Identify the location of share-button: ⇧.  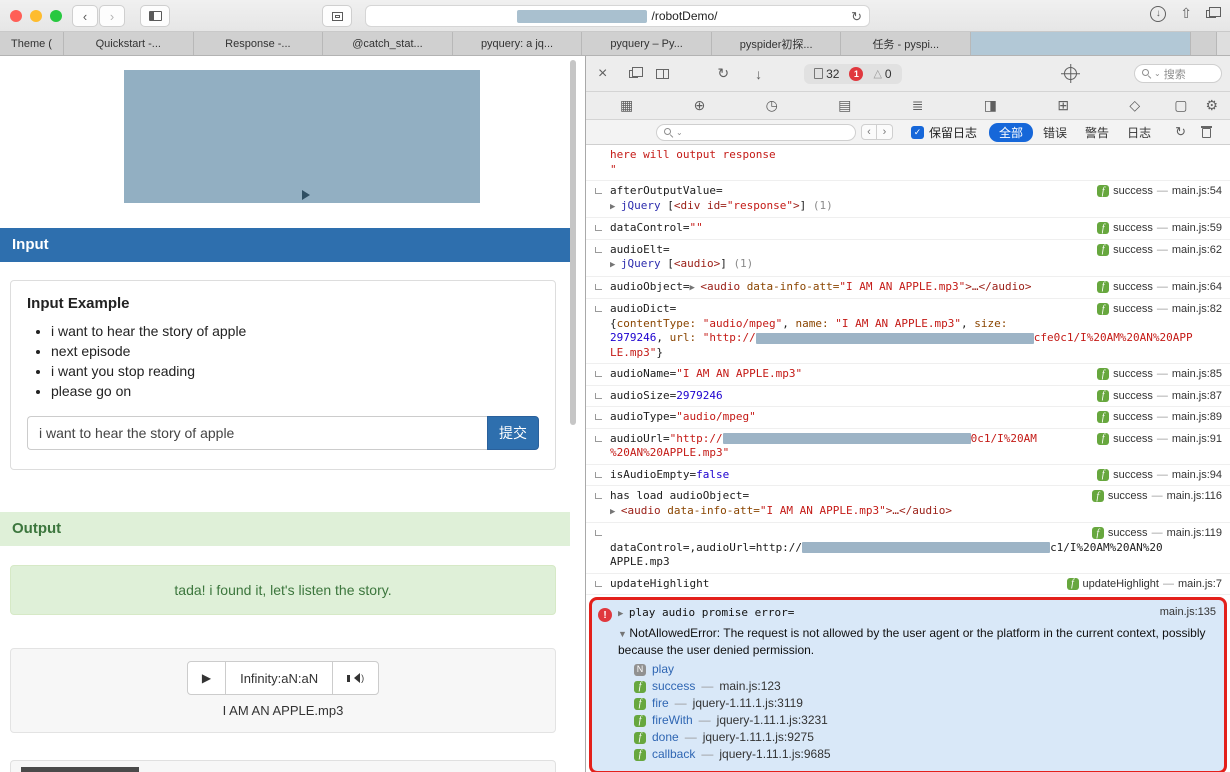
(1186, 13).